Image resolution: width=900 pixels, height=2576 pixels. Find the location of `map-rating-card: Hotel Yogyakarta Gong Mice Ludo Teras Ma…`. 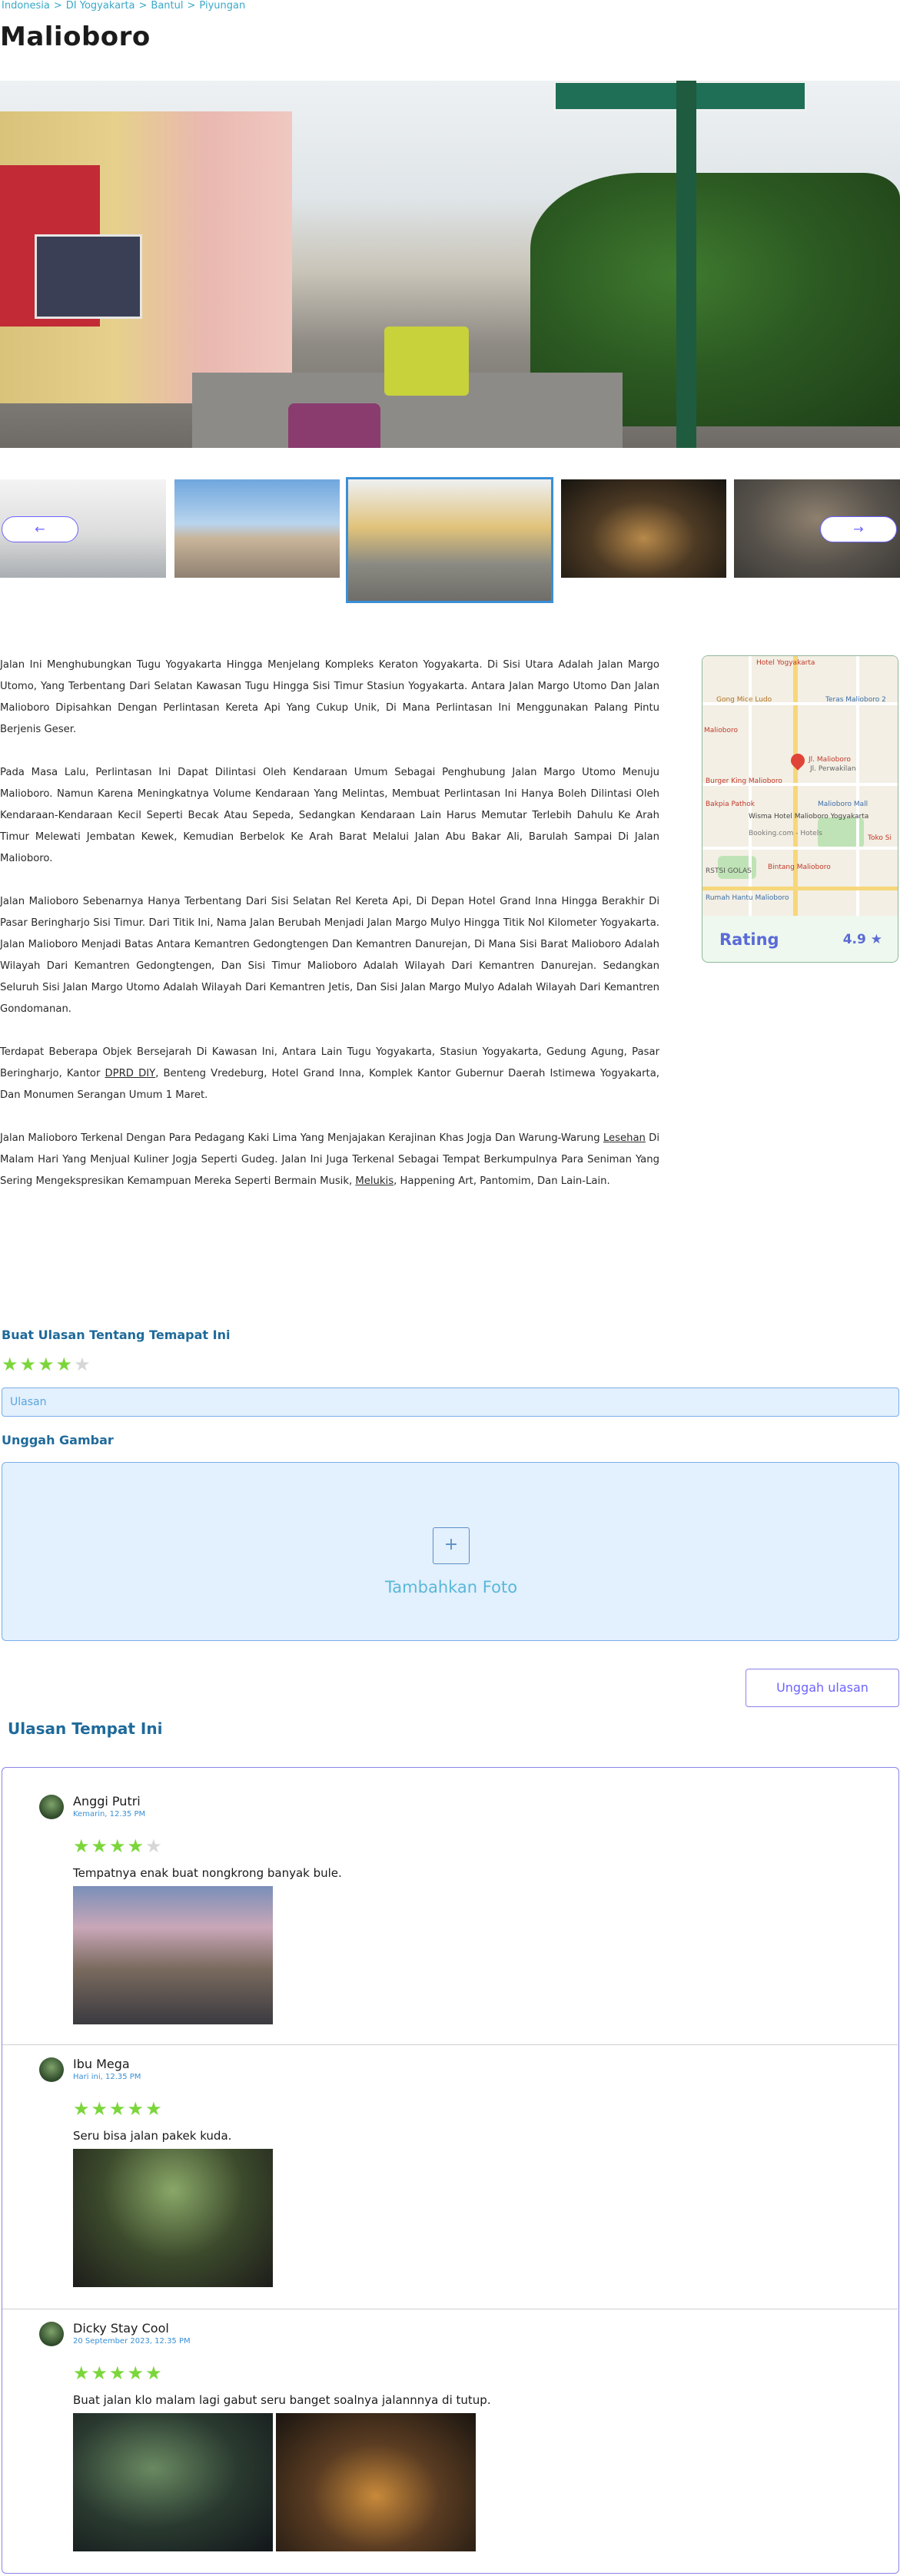

map-rating-card: Hotel Yogyakarta Gong Mice Ludo Teras Ma… is located at coordinates (800, 809).